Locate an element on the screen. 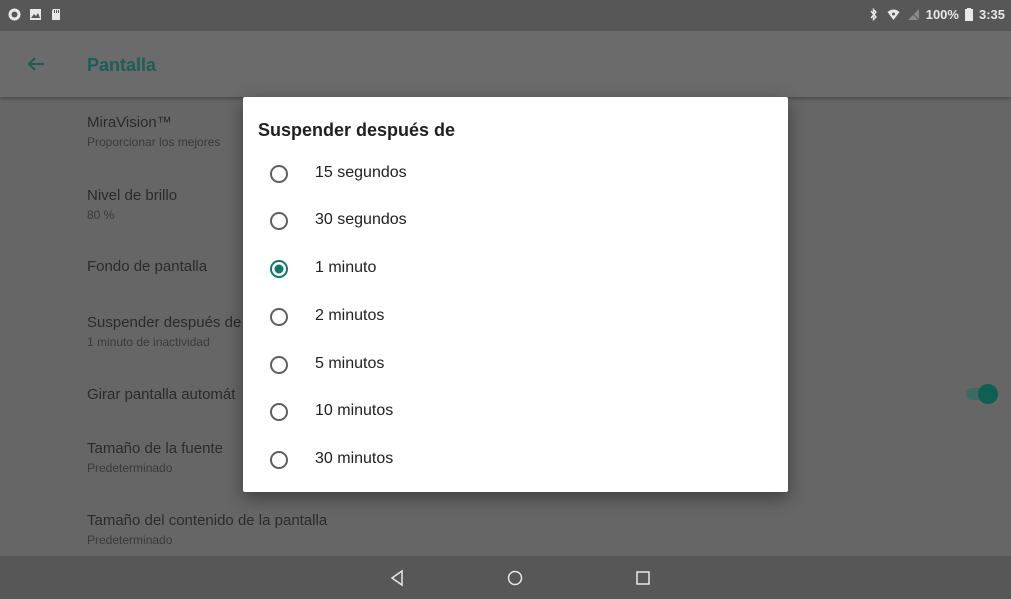 This screenshot has width=1011, height=599. image-icon is located at coordinates (35, 14).